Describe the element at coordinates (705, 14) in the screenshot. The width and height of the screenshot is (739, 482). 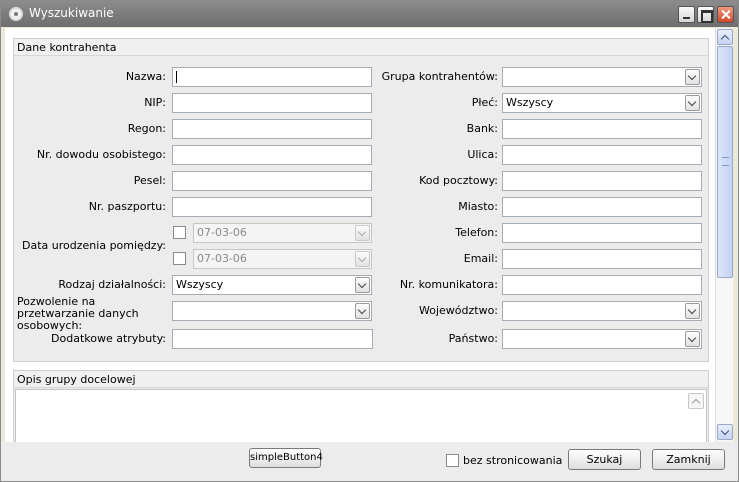
I see `maximize-button` at that location.